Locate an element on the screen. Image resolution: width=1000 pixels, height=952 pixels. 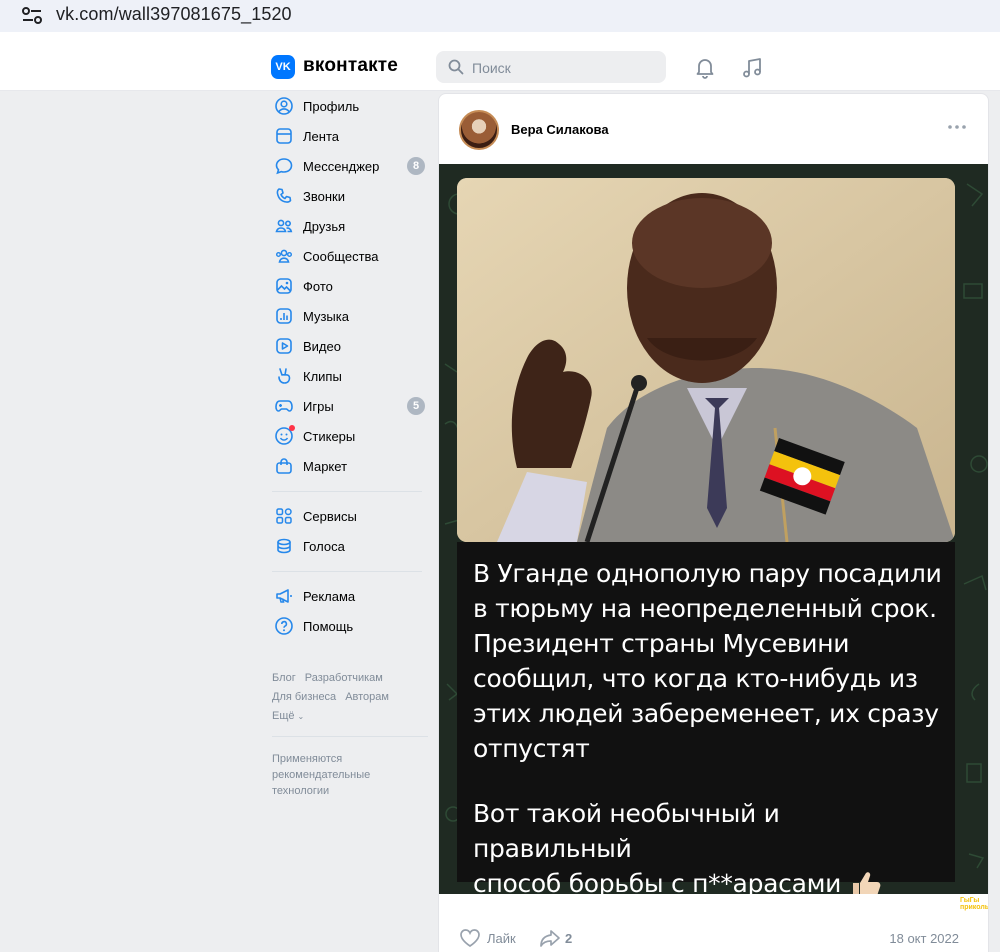
vk-logo-icon: VK is located at coordinates (283, 67).